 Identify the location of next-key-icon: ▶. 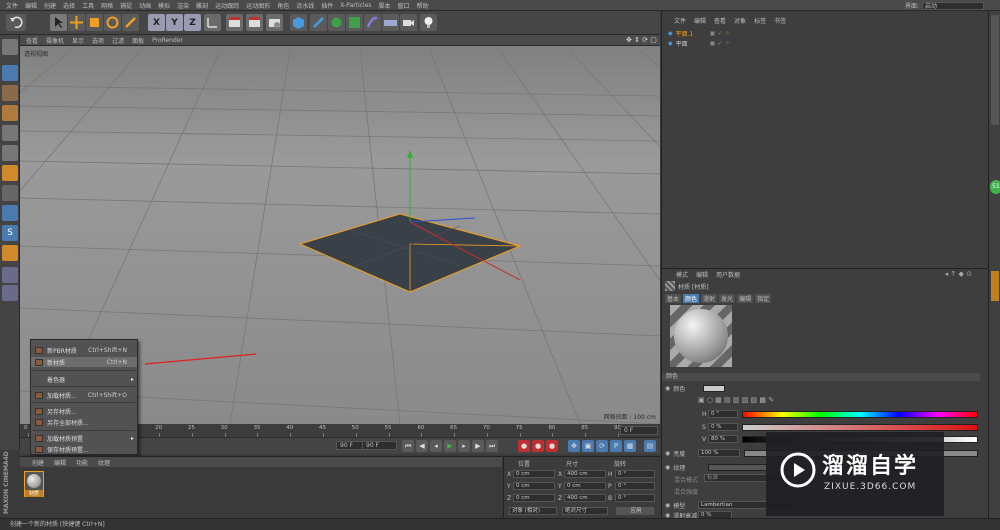
(478, 446).